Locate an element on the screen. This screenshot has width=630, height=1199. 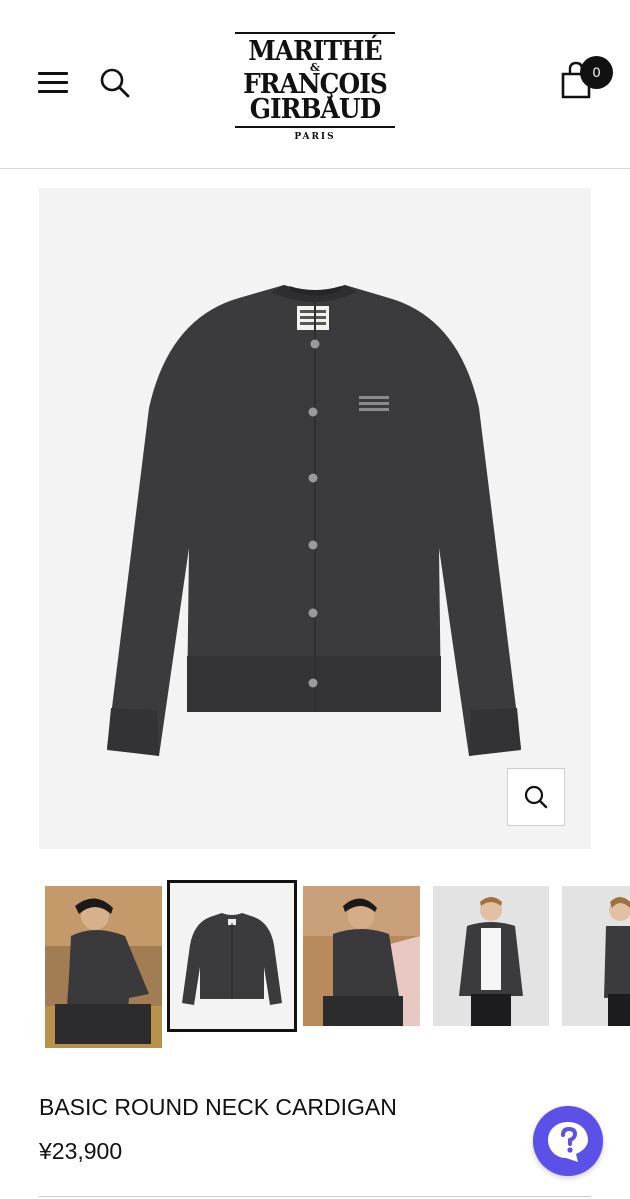
help-chat-button is located at coordinates (568, 1141).